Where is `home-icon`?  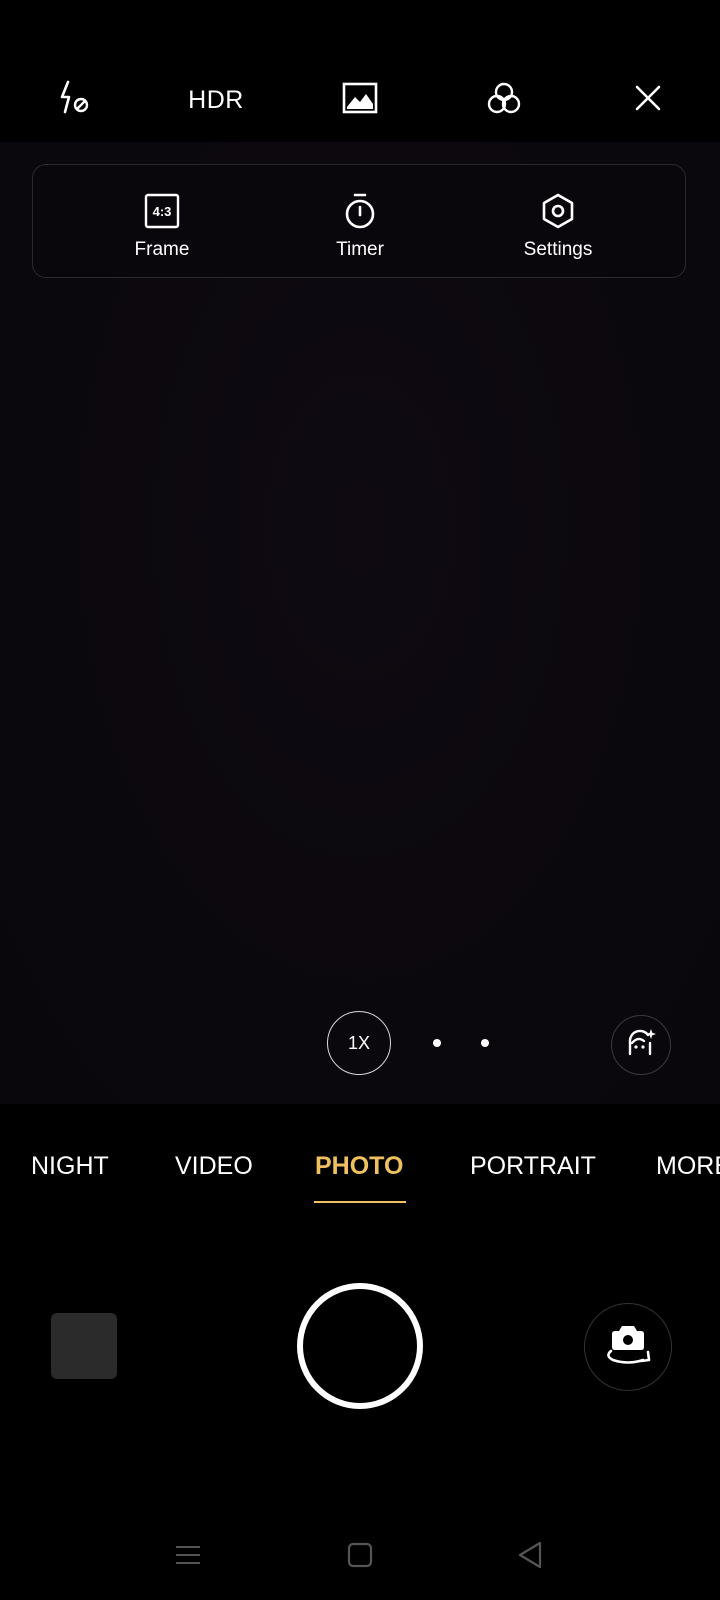
home-icon is located at coordinates (360, 1557).